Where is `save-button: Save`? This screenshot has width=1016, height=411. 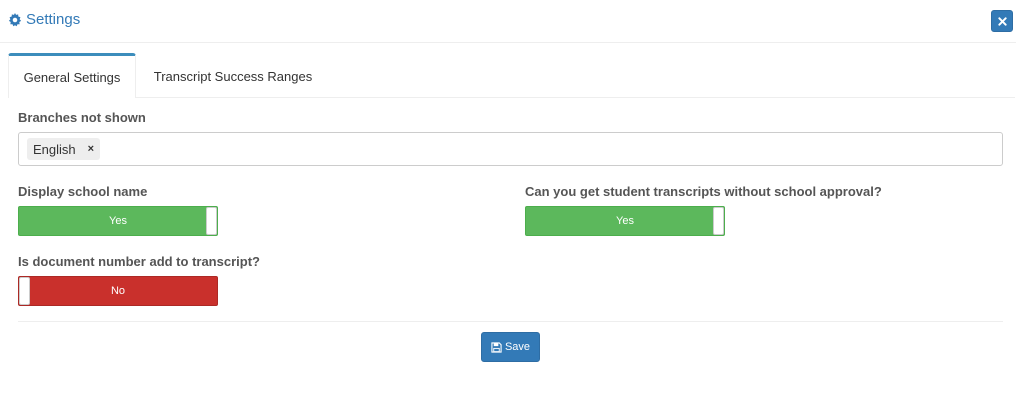 save-button: Save is located at coordinates (510, 347).